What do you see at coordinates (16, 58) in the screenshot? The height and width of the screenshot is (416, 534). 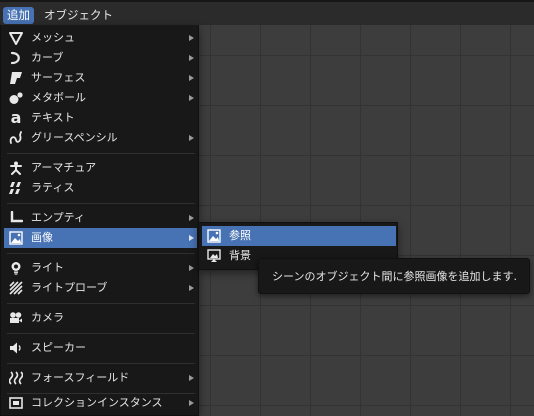 I see `curve-icon` at bounding box center [16, 58].